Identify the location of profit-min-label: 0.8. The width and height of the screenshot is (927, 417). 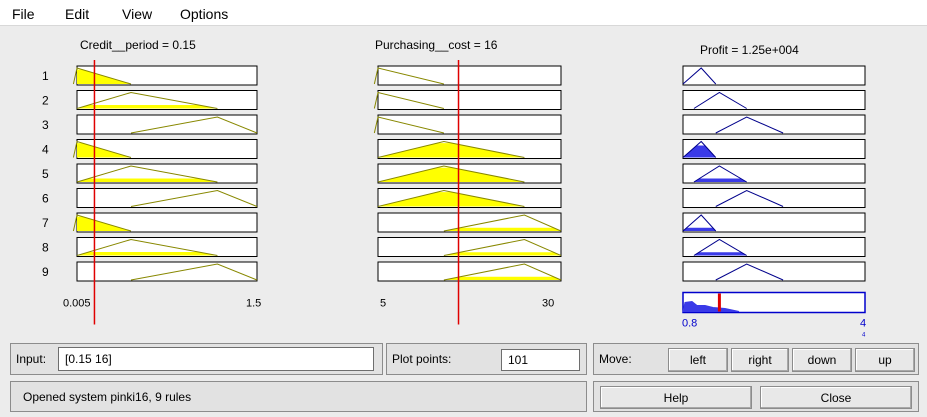
(689, 324).